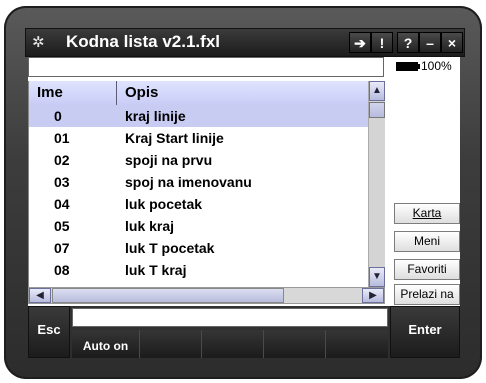  I want to click on enter-button: Enter, so click(425, 332).